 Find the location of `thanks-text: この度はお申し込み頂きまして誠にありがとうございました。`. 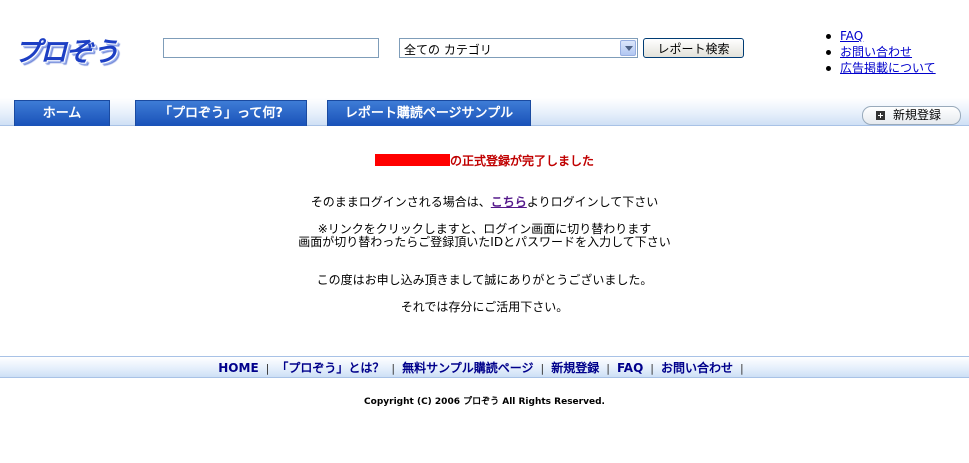

thanks-text: この度はお申し込み頂きまして誠にありがとうございました。 is located at coordinates (484, 280).